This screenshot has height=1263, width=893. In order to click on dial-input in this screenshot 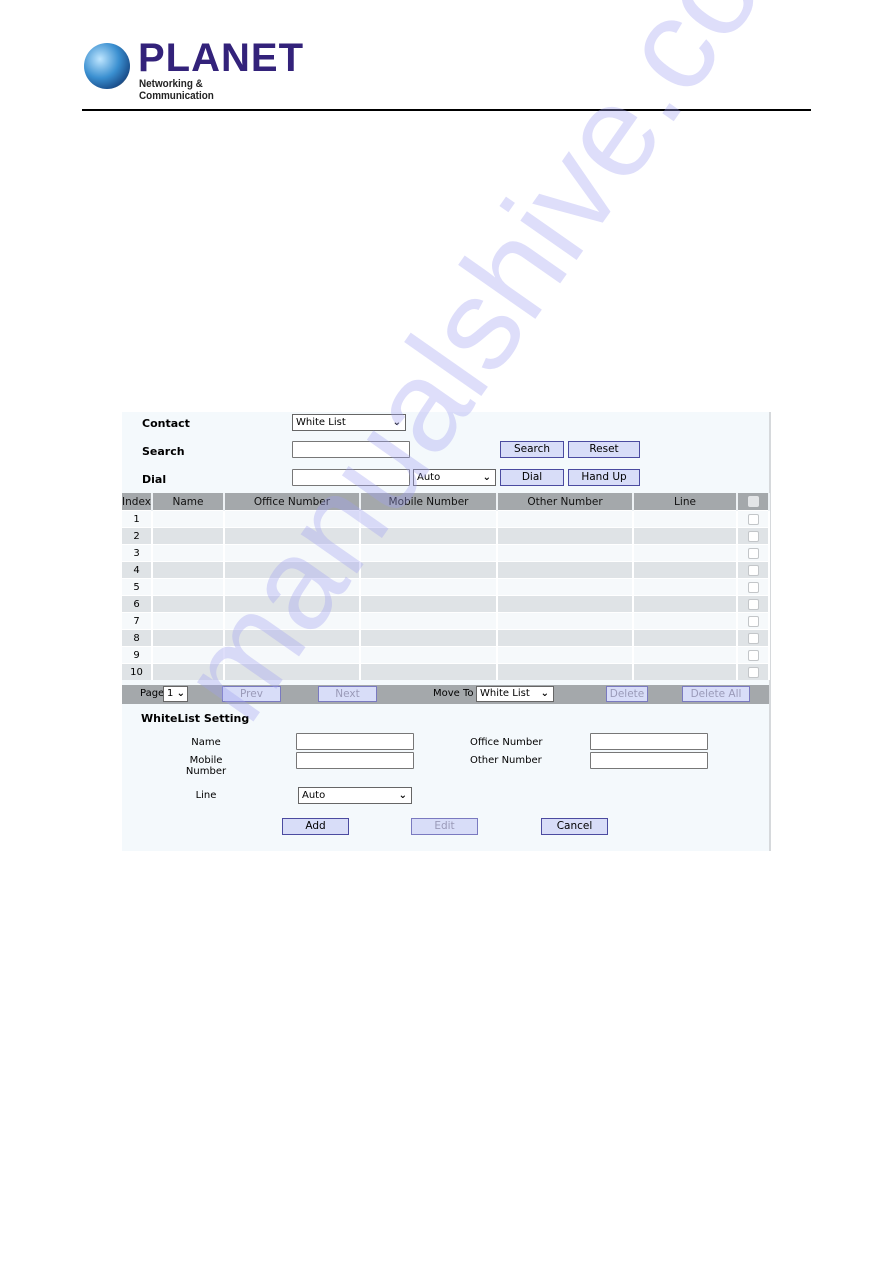, I will do `click(351, 477)`.